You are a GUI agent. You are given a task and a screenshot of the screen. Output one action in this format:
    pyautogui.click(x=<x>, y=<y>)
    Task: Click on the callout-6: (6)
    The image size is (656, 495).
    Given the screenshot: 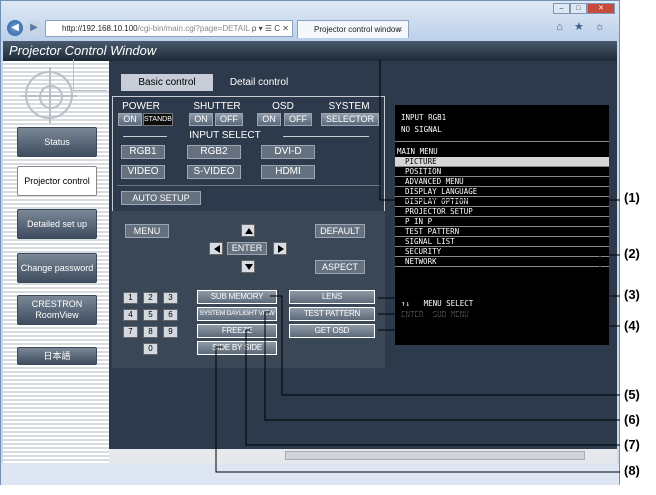 What is the action you would take?
    pyautogui.click(x=632, y=419)
    